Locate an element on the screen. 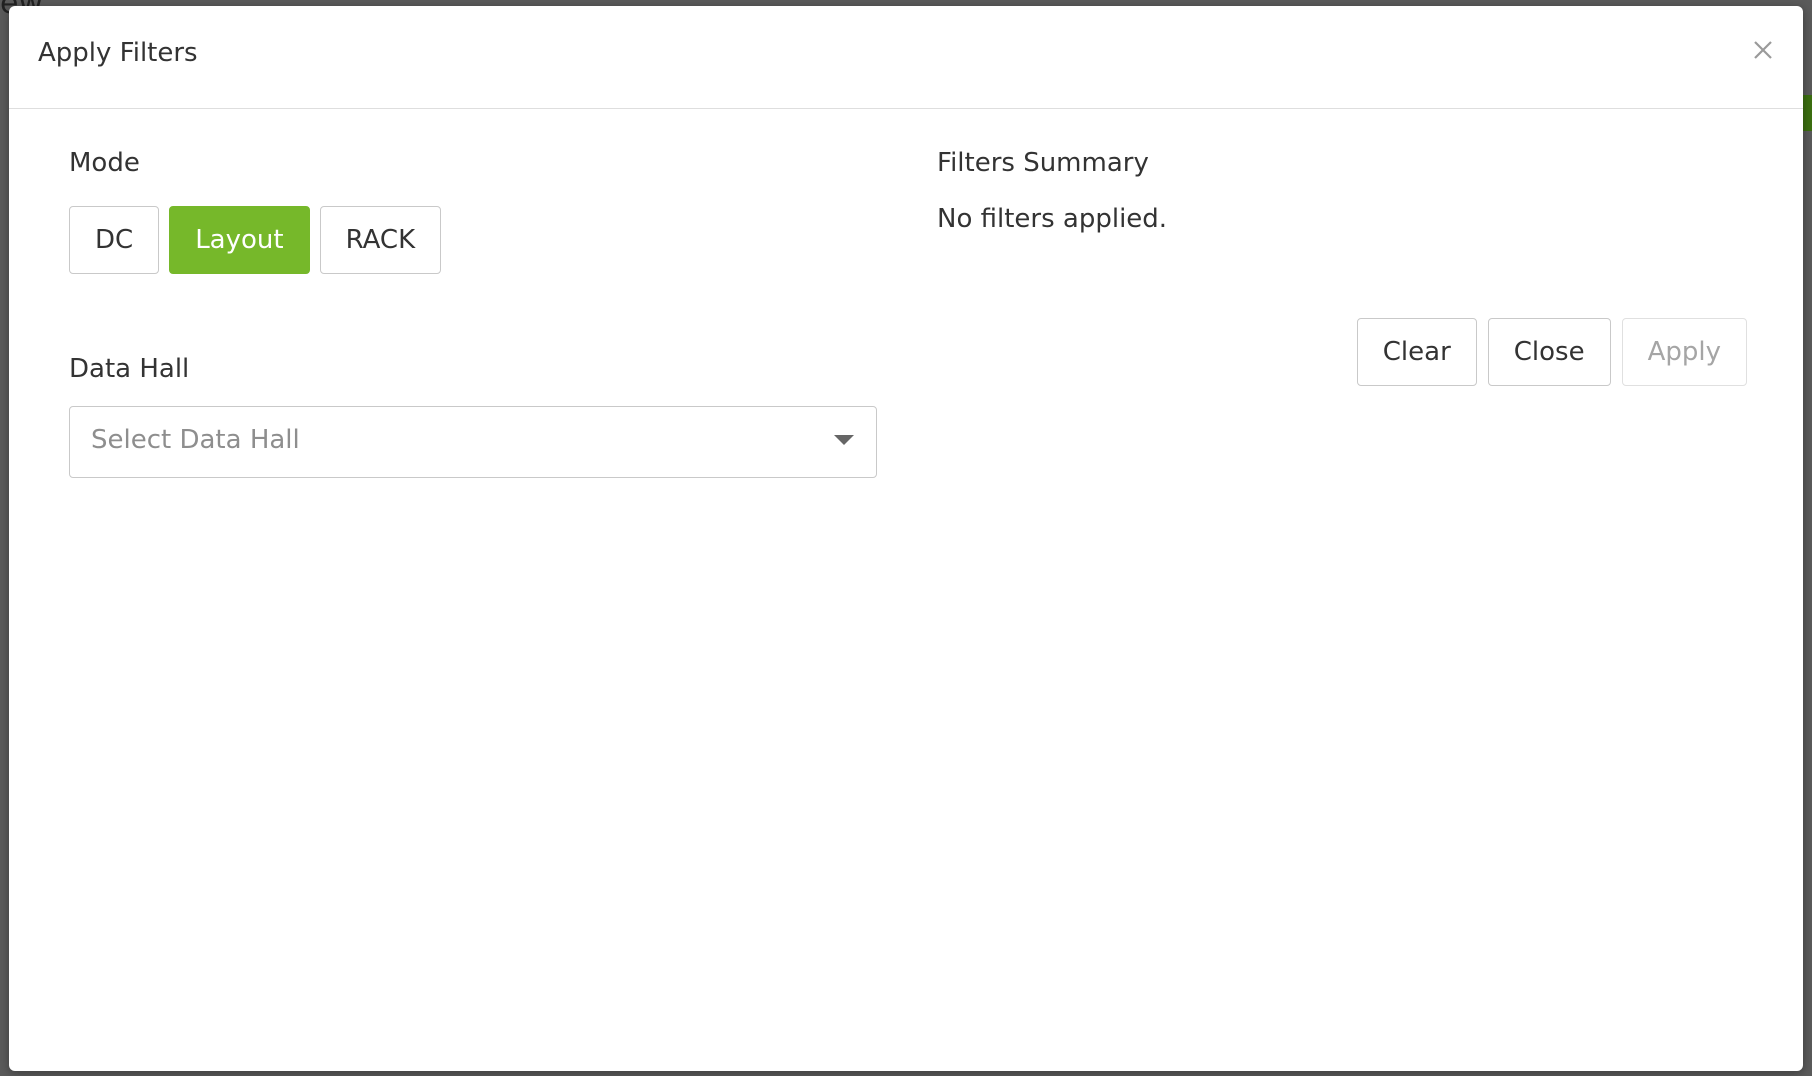 The height and width of the screenshot is (1076, 1812). clear-button: Clear is located at coordinates (1416, 352).